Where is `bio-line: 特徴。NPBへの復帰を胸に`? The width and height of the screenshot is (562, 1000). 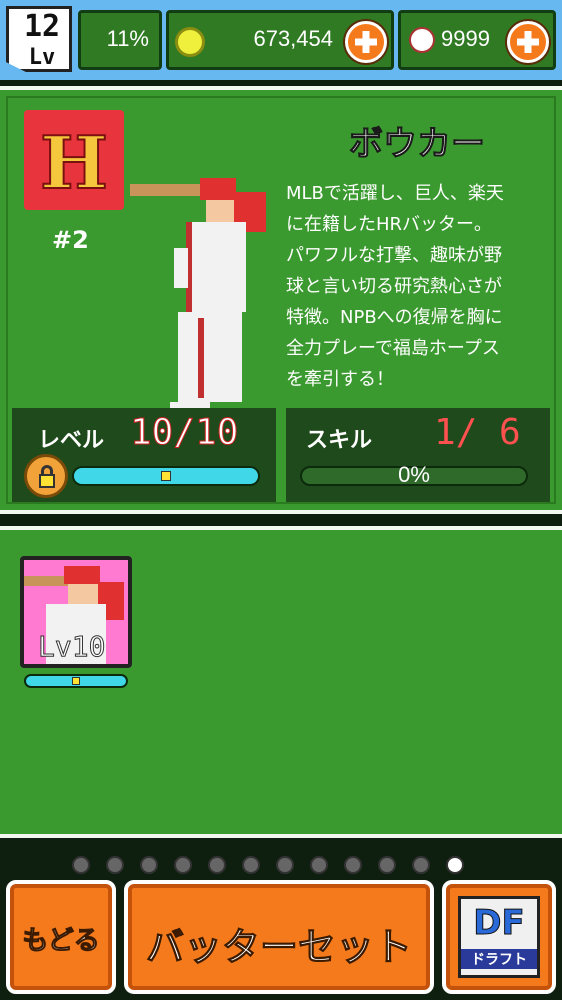
bio-line: 特徴。NPBへの復帰を胸に is located at coordinates (394, 317).